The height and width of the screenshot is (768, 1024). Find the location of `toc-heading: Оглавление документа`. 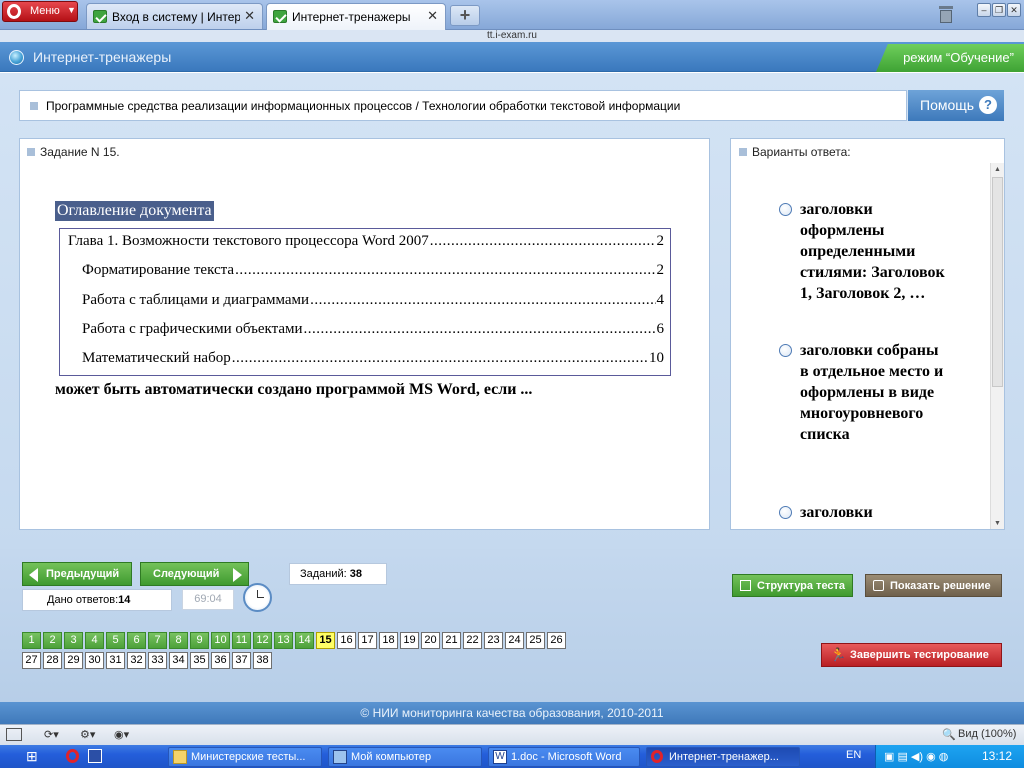

toc-heading: Оглавление документа is located at coordinates (134, 211).